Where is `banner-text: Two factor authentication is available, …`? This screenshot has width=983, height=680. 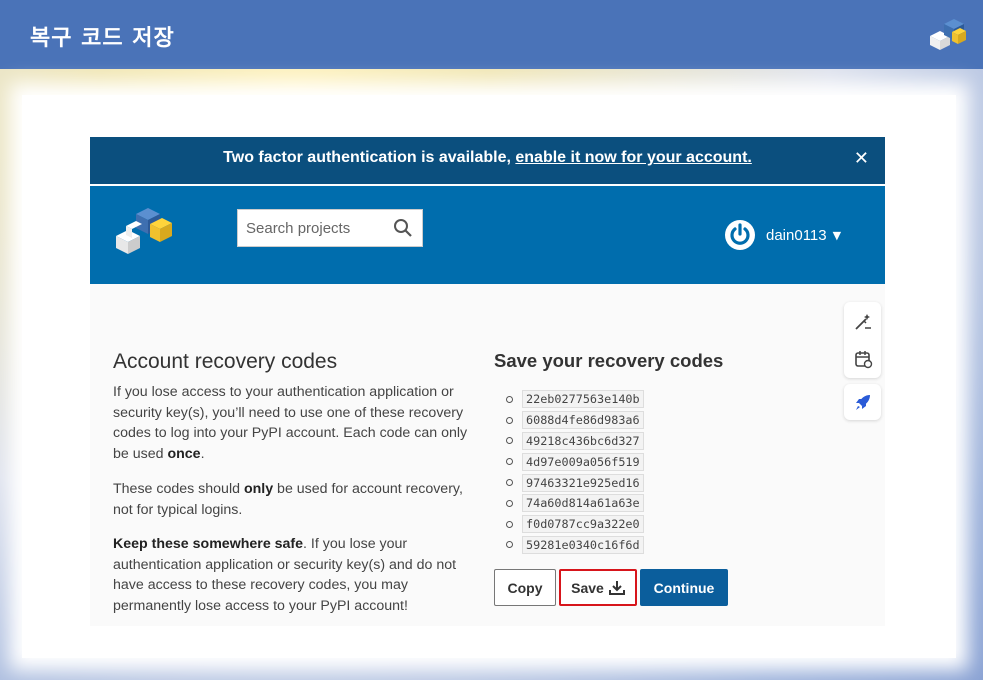 banner-text: Two factor authentication is available, … is located at coordinates (487, 158).